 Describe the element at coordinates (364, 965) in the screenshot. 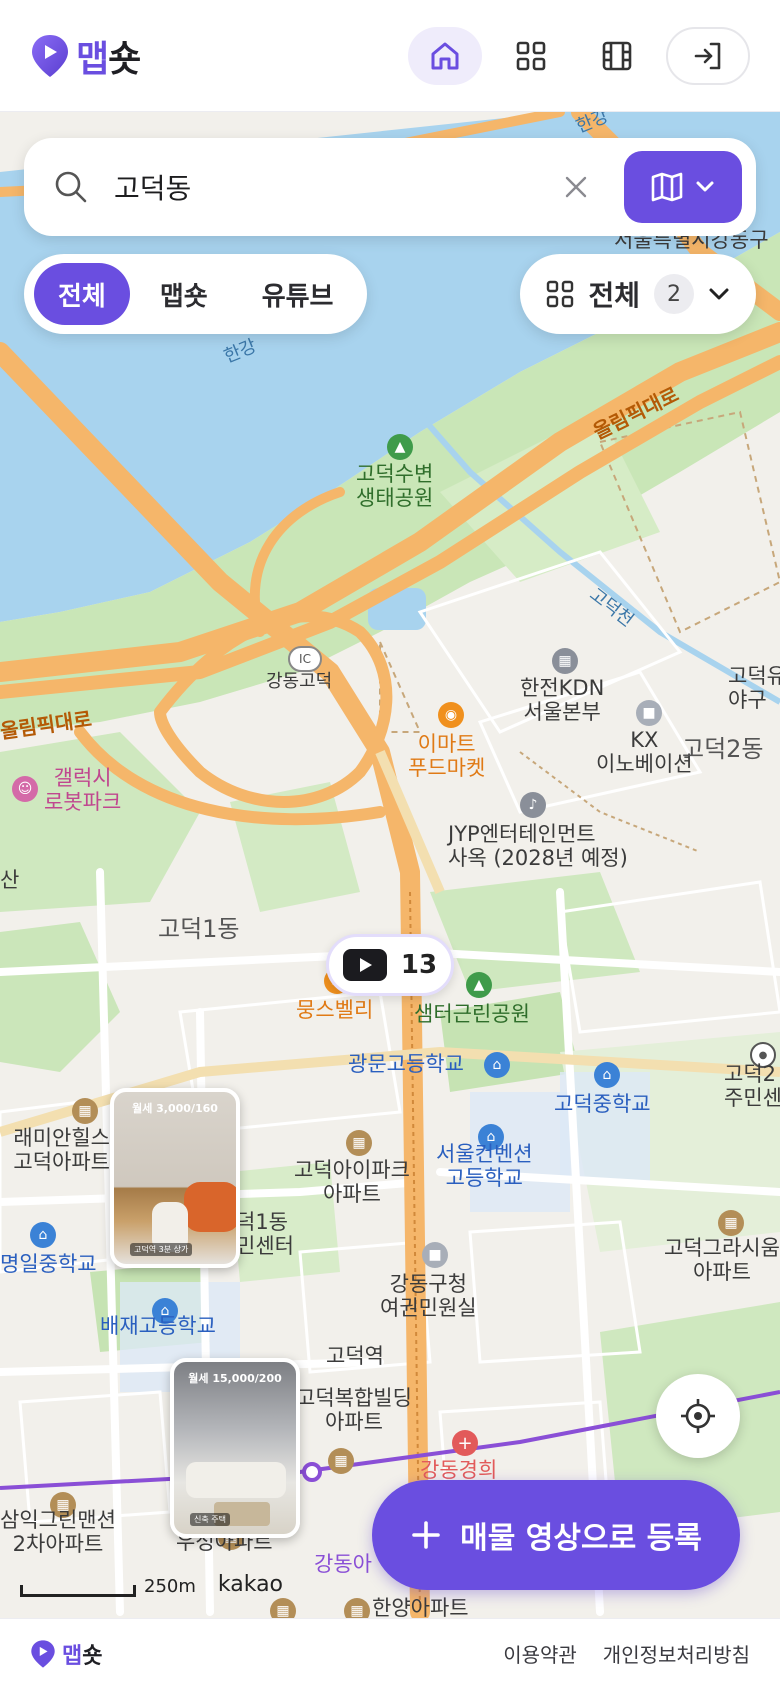

I see `youtube-play-icon` at that location.